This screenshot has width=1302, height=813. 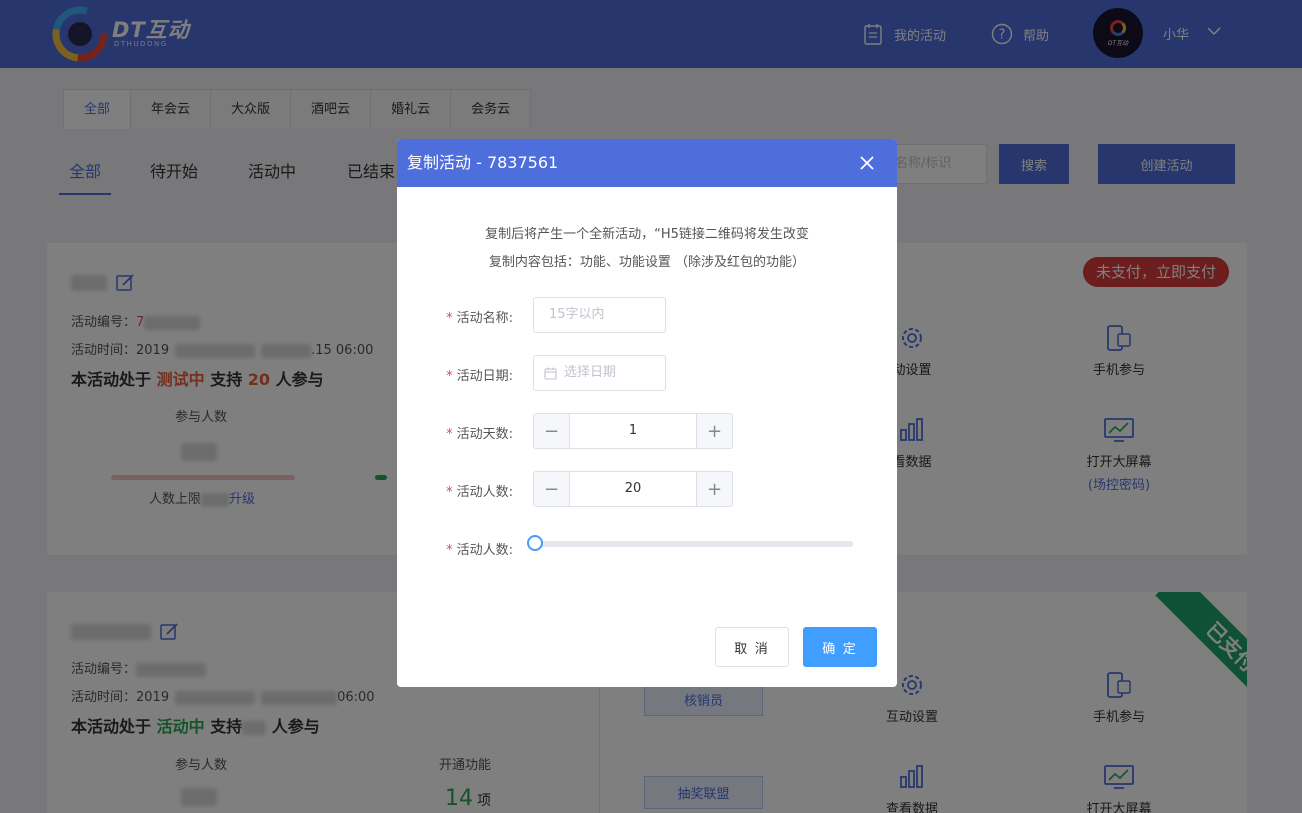 I want to click on activity-people-label: * 活动人数:, so click(x=479, y=492).